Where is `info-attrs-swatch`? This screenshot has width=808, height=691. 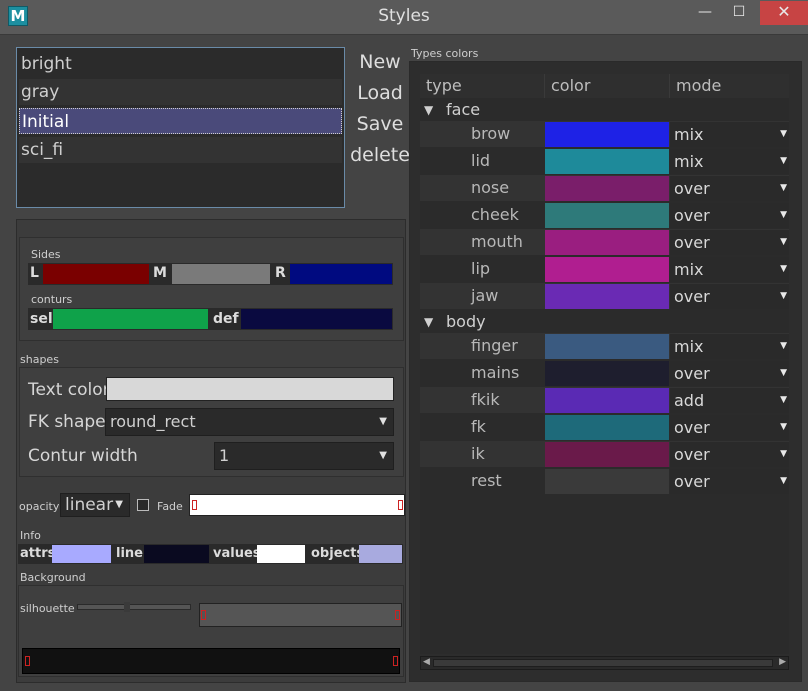
info-attrs-swatch is located at coordinates (81, 554).